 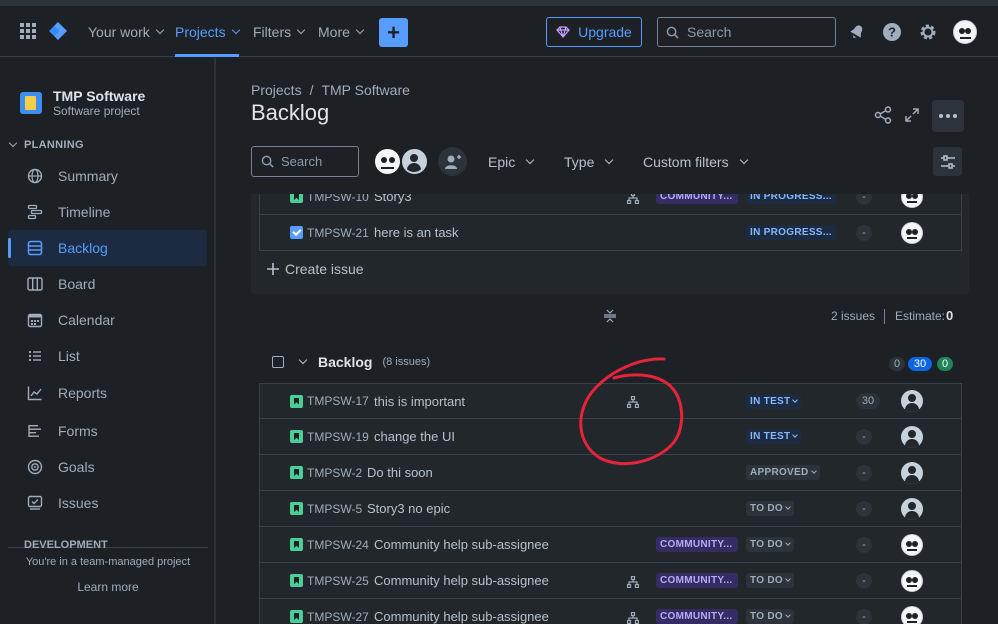 I want to click on issue-summary: Story3 no epic, so click(x=408, y=508).